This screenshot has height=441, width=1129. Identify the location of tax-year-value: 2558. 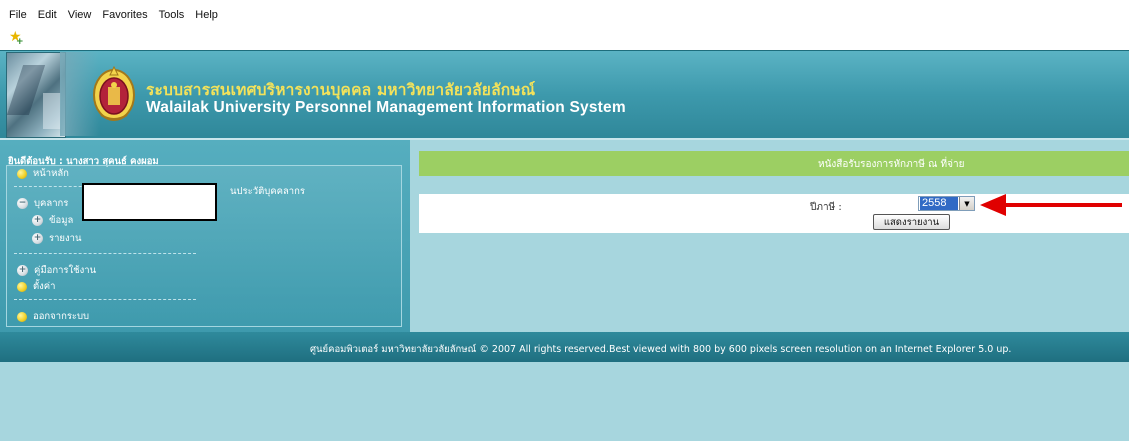
(939, 203).